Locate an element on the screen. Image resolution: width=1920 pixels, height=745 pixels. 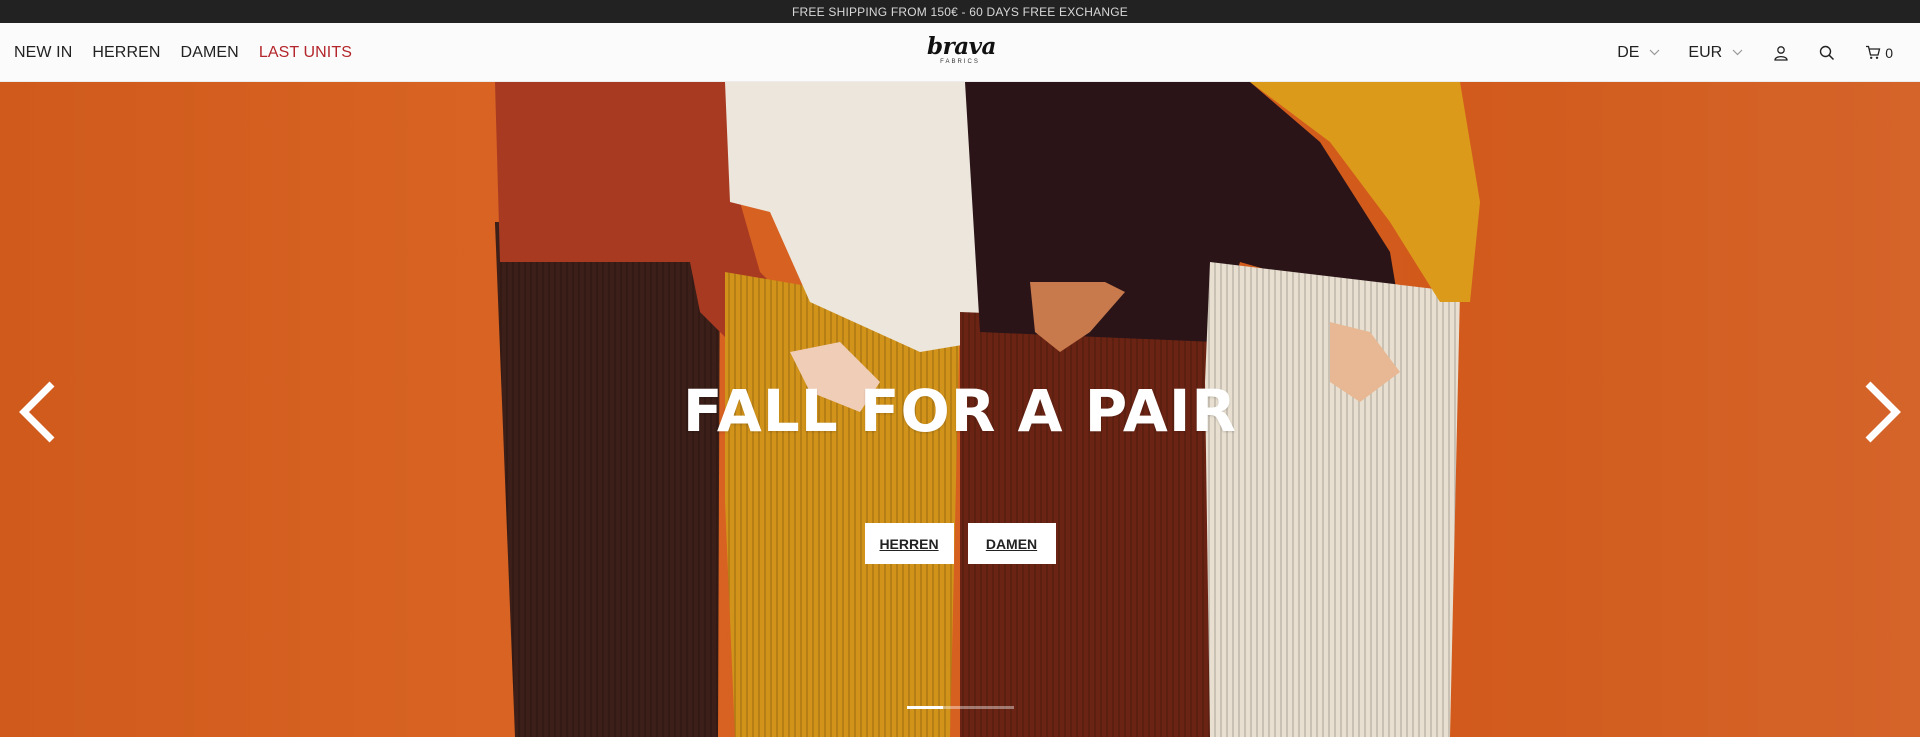
nav-item-herren: HERREN is located at coordinates (126, 53).